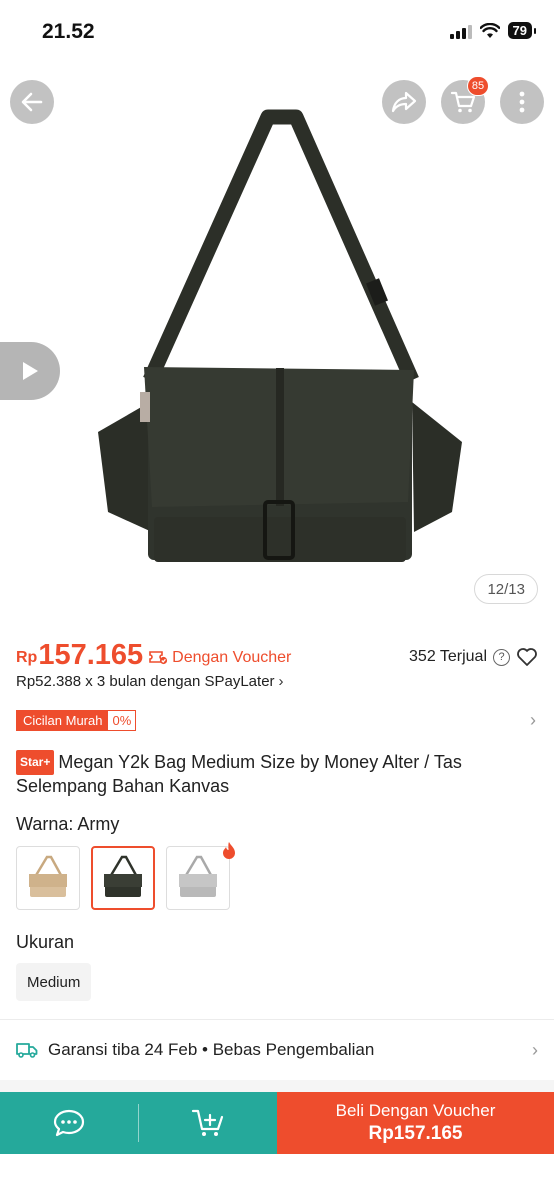 Image resolution: width=554 pixels, height=1200 pixels. I want to click on battery-indicator: 79, so click(522, 30).